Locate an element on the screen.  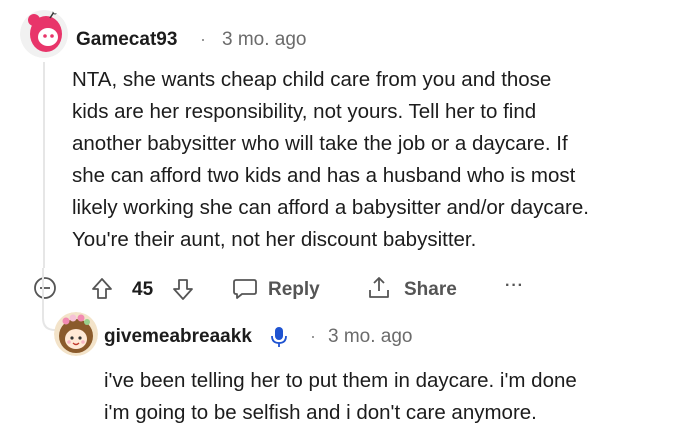
share-icon is located at coordinates (379, 287).